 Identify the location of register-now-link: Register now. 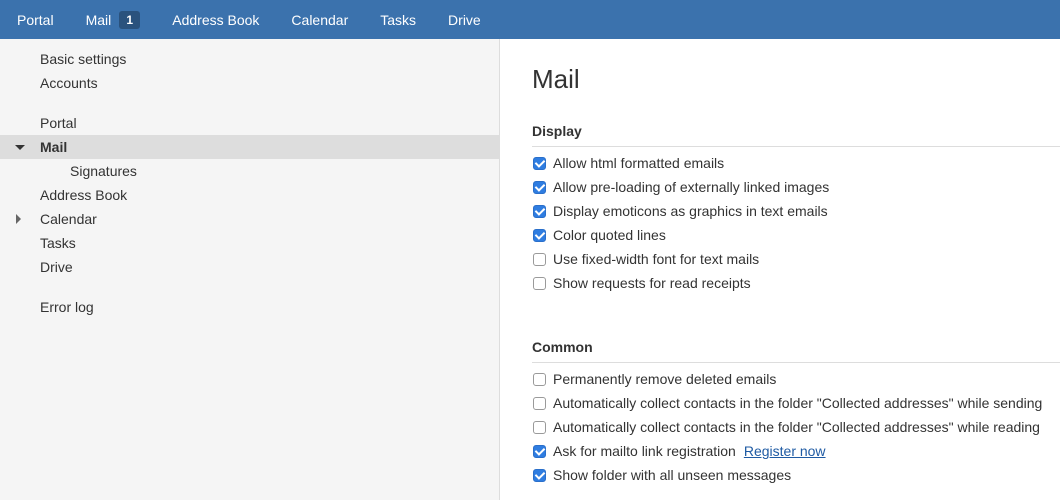
(785, 451).